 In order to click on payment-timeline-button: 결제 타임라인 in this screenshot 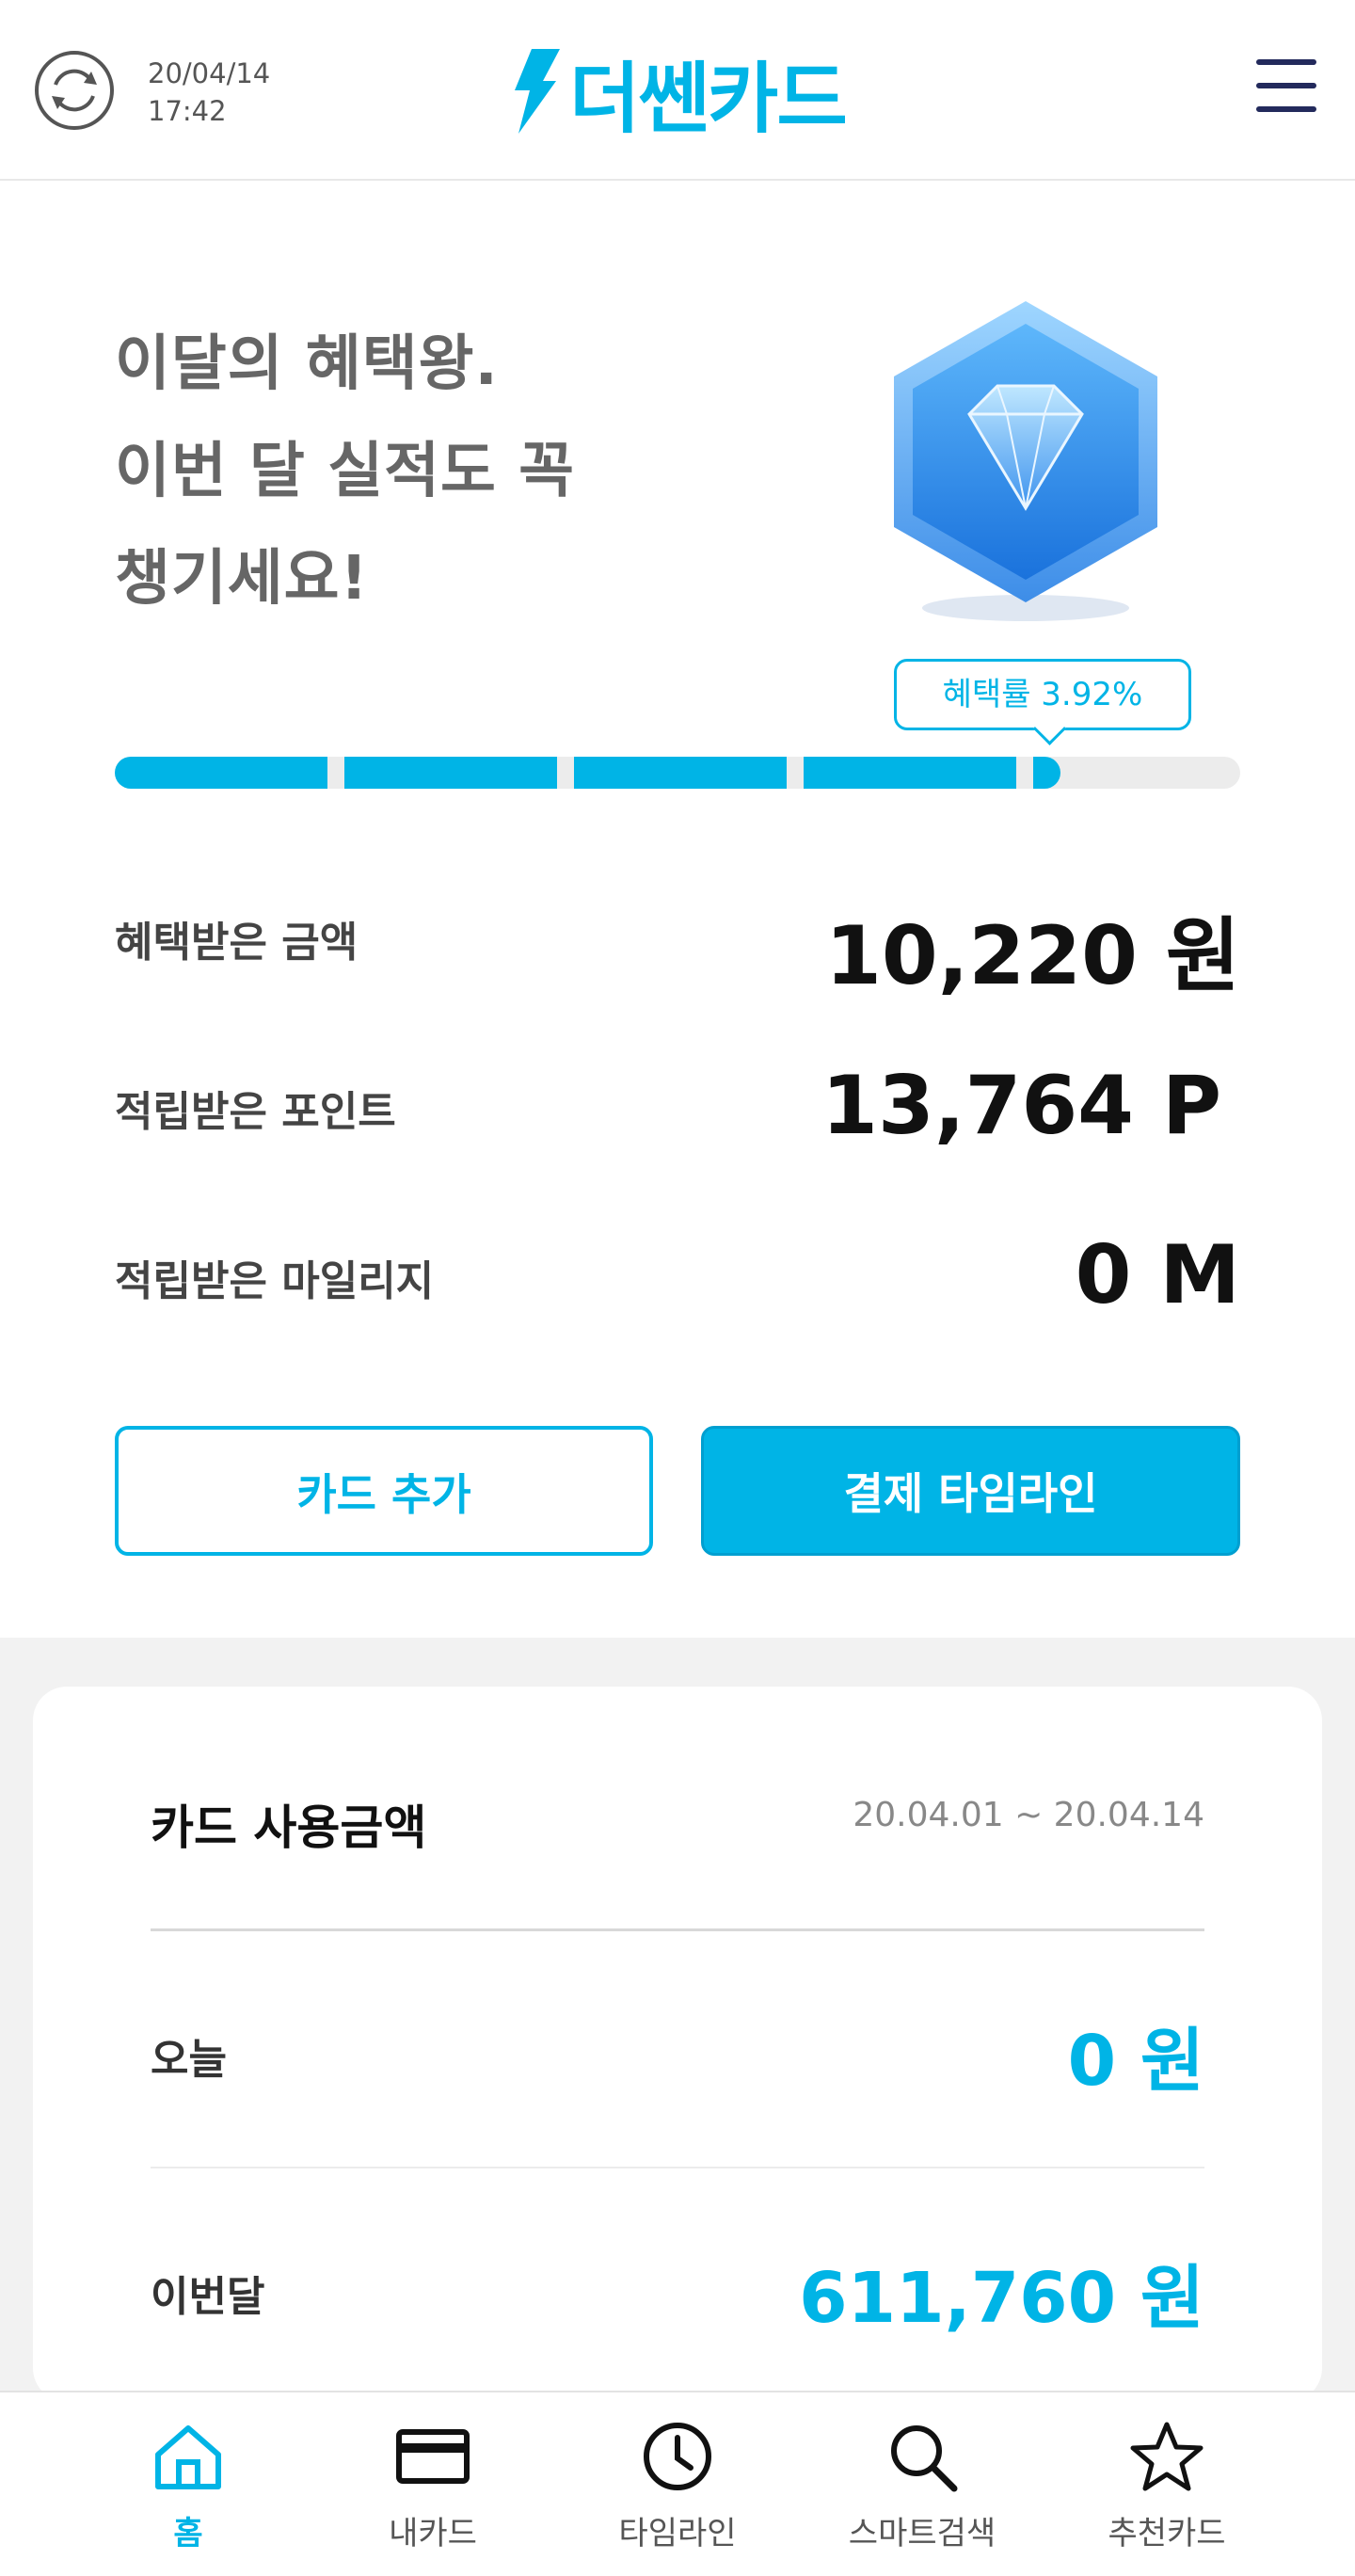, I will do `click(970, 1491)`.